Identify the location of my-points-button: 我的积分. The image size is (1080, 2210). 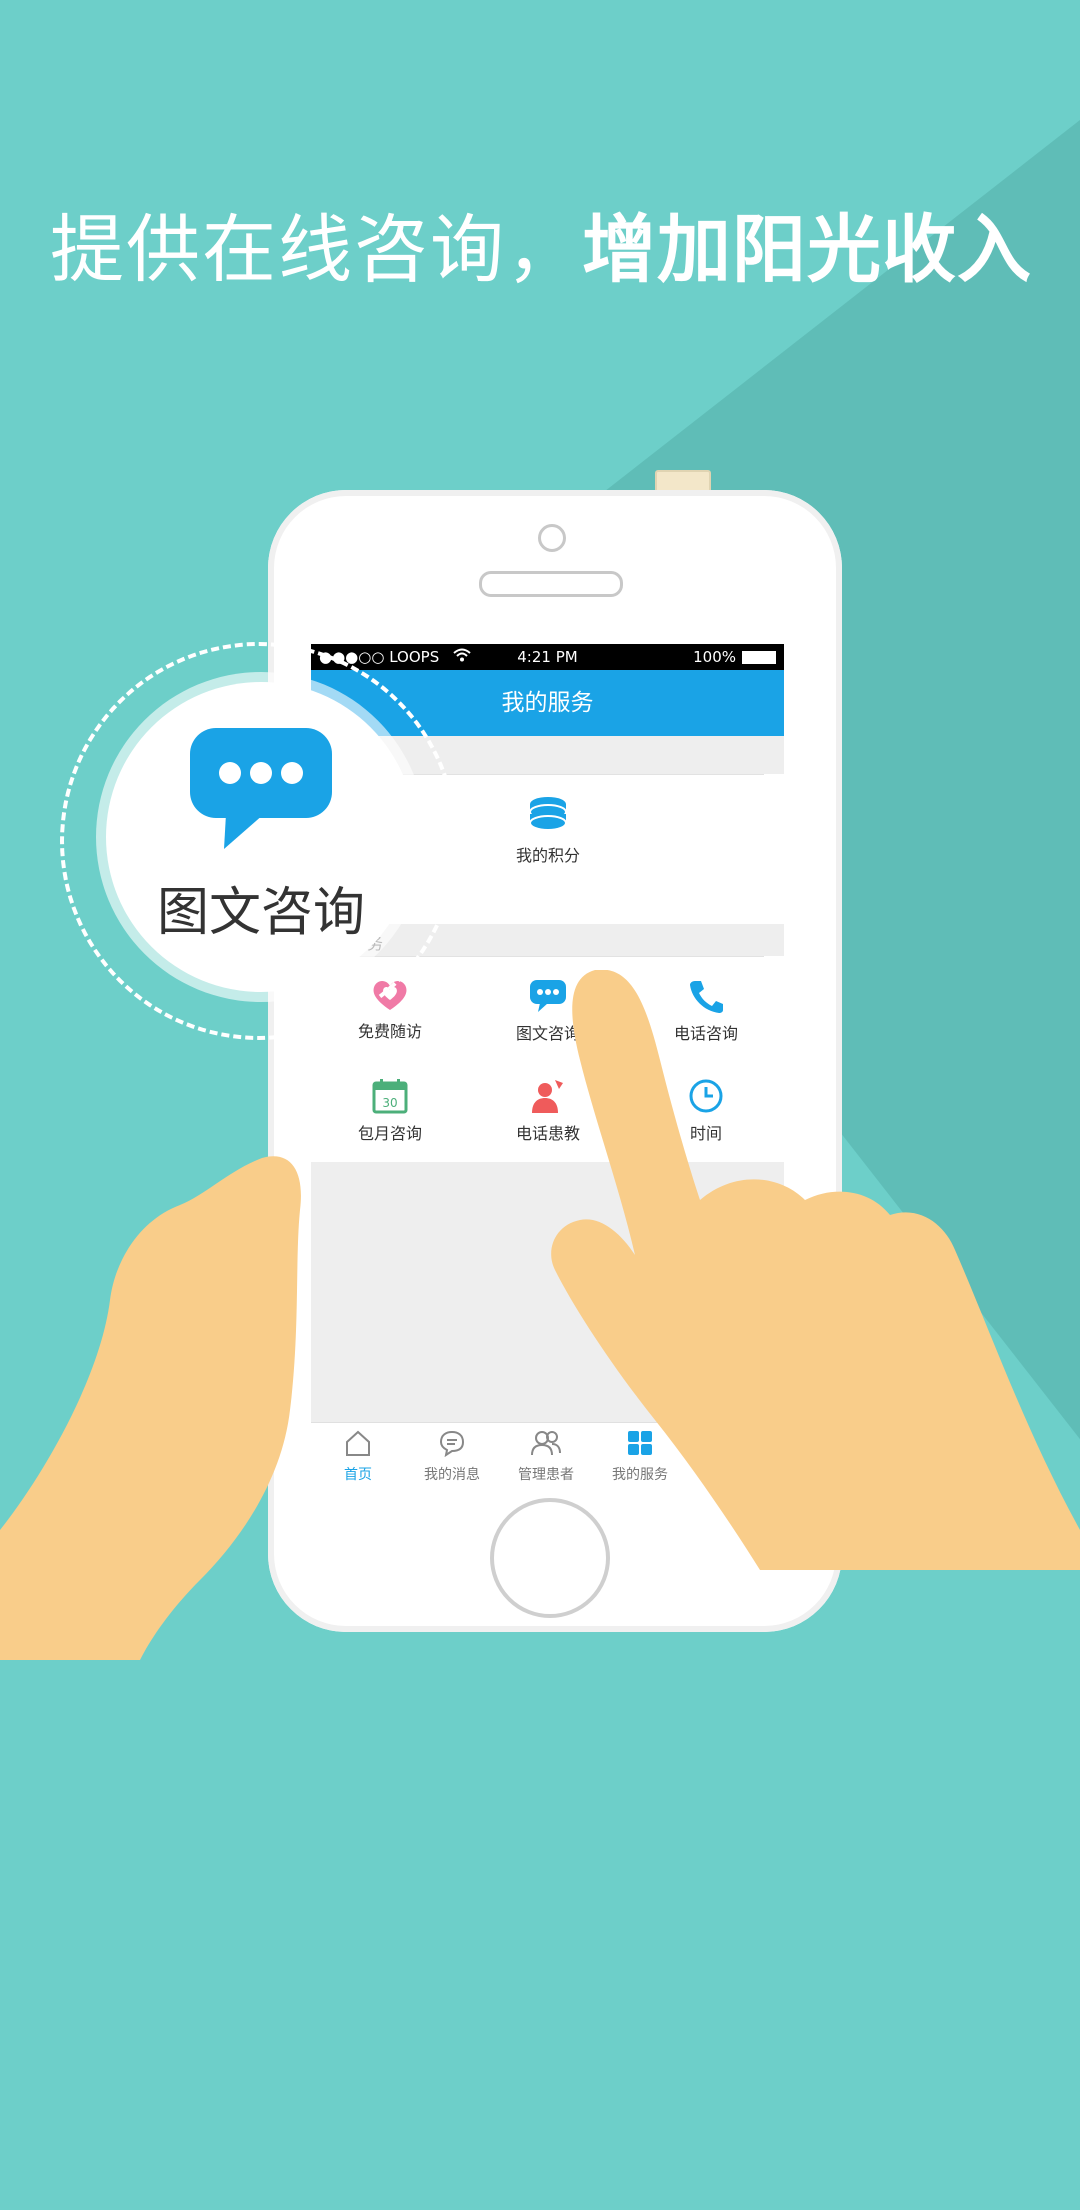
(548, 831).